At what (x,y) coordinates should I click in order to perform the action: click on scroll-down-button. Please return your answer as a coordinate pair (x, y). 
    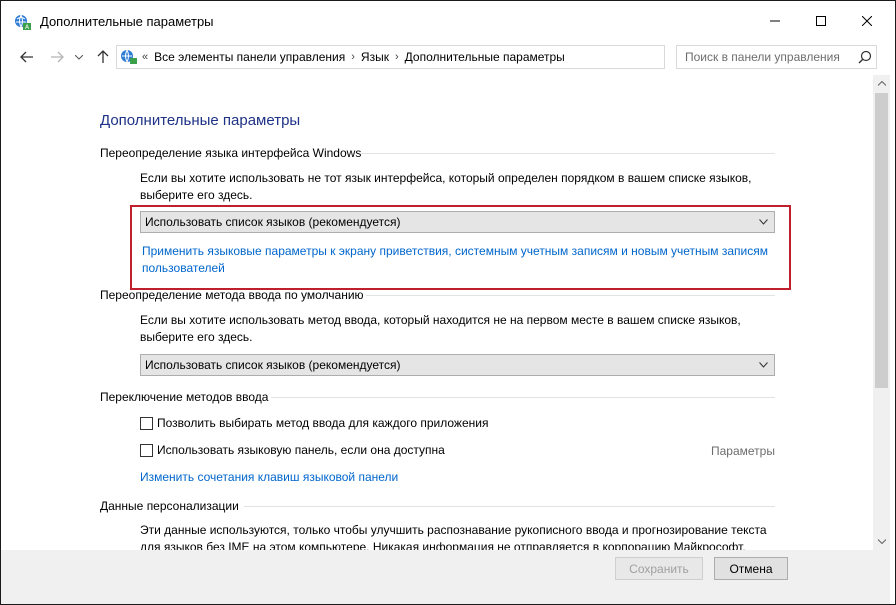
    Looking at the image, I should click on (881, 541).